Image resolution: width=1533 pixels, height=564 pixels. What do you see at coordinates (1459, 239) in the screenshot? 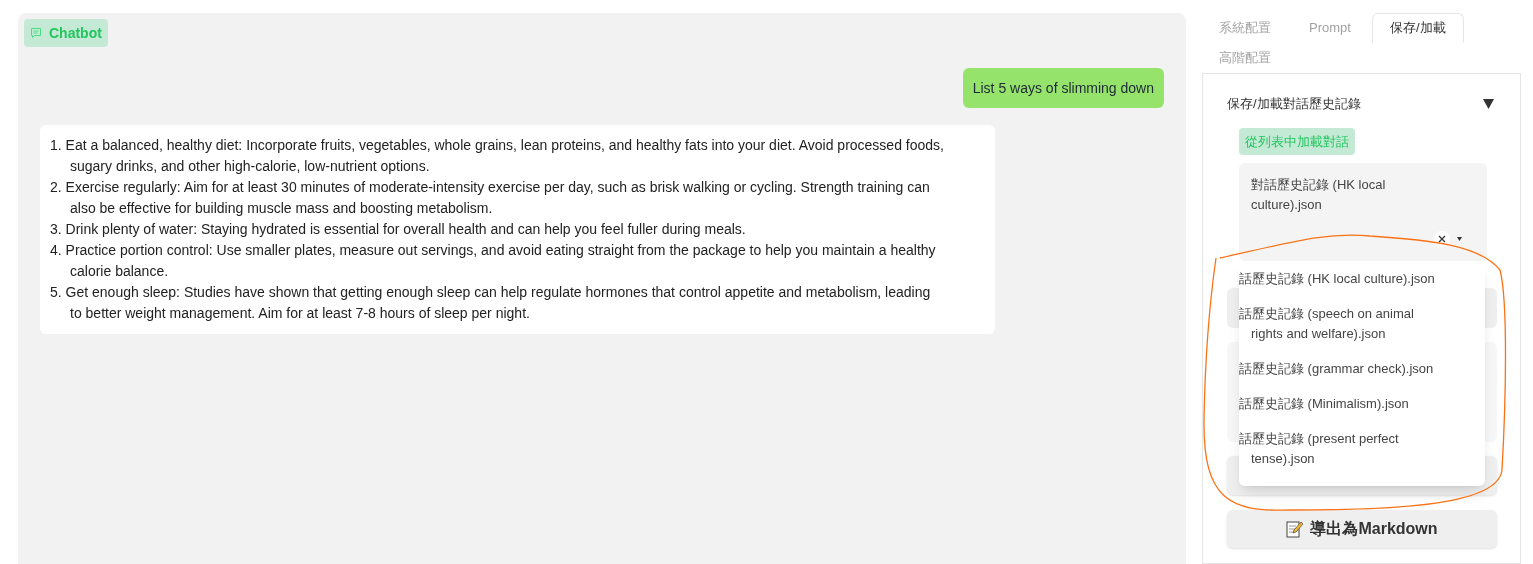
I see `caret-icon` at bounding box center [1459, 239].